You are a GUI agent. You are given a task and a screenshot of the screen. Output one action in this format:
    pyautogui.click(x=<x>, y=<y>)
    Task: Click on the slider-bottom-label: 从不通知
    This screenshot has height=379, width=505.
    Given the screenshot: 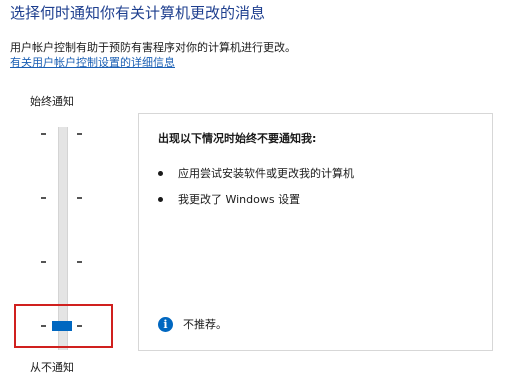 What is the action you would take?
    pyautogui.click(x=52, y=367)
    